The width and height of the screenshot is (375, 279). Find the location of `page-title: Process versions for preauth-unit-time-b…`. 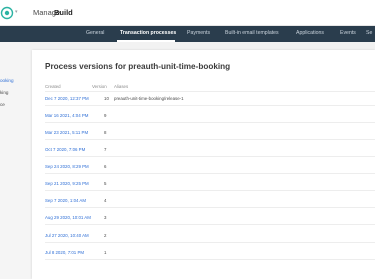

page-title: Process versions for preauth-unit-time-b… is located at coordinates (138, 66).